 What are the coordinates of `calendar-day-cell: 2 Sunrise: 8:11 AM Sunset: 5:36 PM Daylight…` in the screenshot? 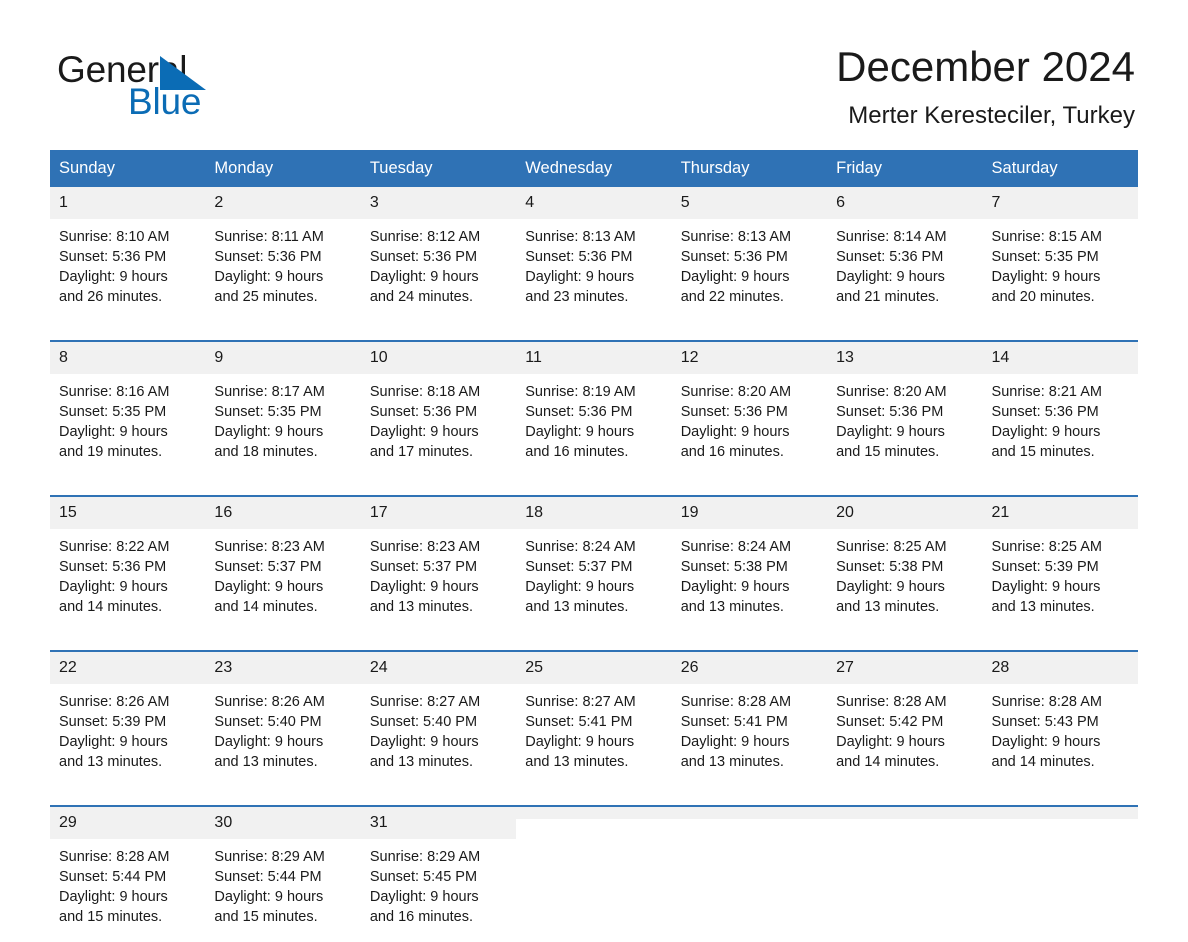 It's located at (283, 254).